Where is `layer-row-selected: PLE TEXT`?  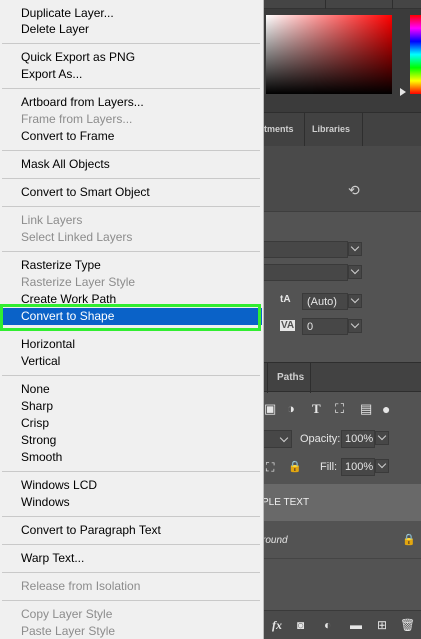 layer-row-selected: PLE TEXT is located at coordinates (341, 502).